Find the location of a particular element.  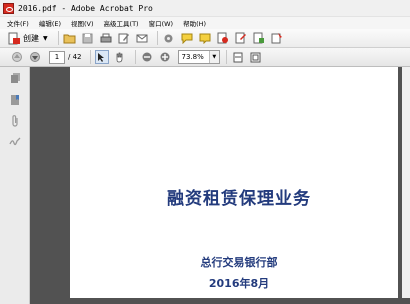

comment-button is located at coordinates (187, 38).